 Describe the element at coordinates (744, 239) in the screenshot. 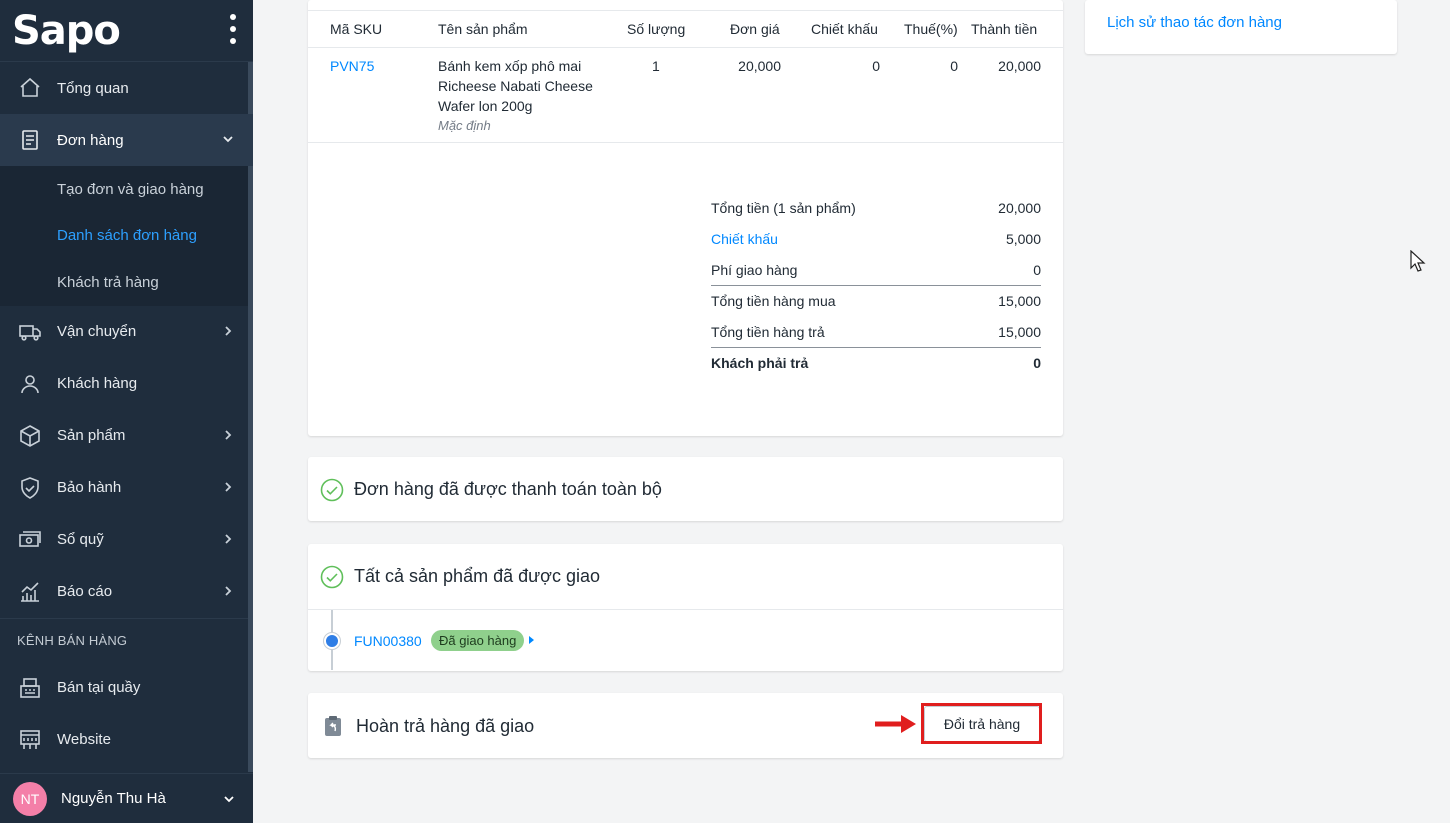

I see `discount-link: Chiết khấu` at that location.